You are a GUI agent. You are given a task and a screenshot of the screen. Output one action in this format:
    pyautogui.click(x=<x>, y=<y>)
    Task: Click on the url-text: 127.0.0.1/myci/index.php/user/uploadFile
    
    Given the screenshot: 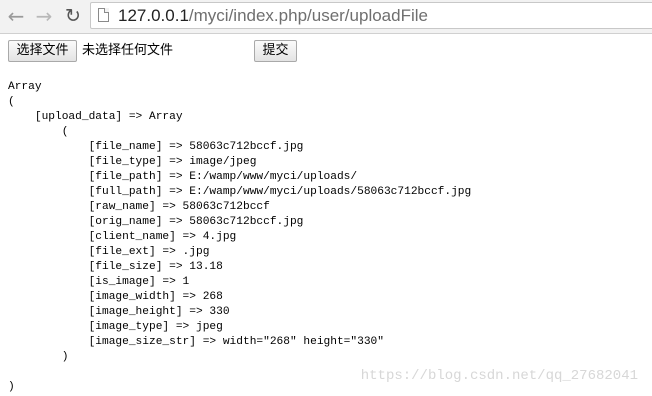 What is the action you would take?
    pyautogui.click(x=273, y=16)
    